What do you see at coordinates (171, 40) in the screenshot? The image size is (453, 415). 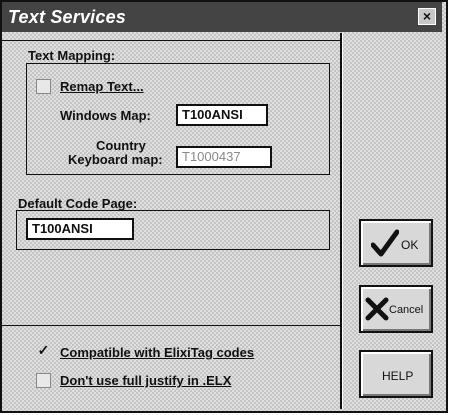 I see `top-rule` at bounding box center [171, 40].